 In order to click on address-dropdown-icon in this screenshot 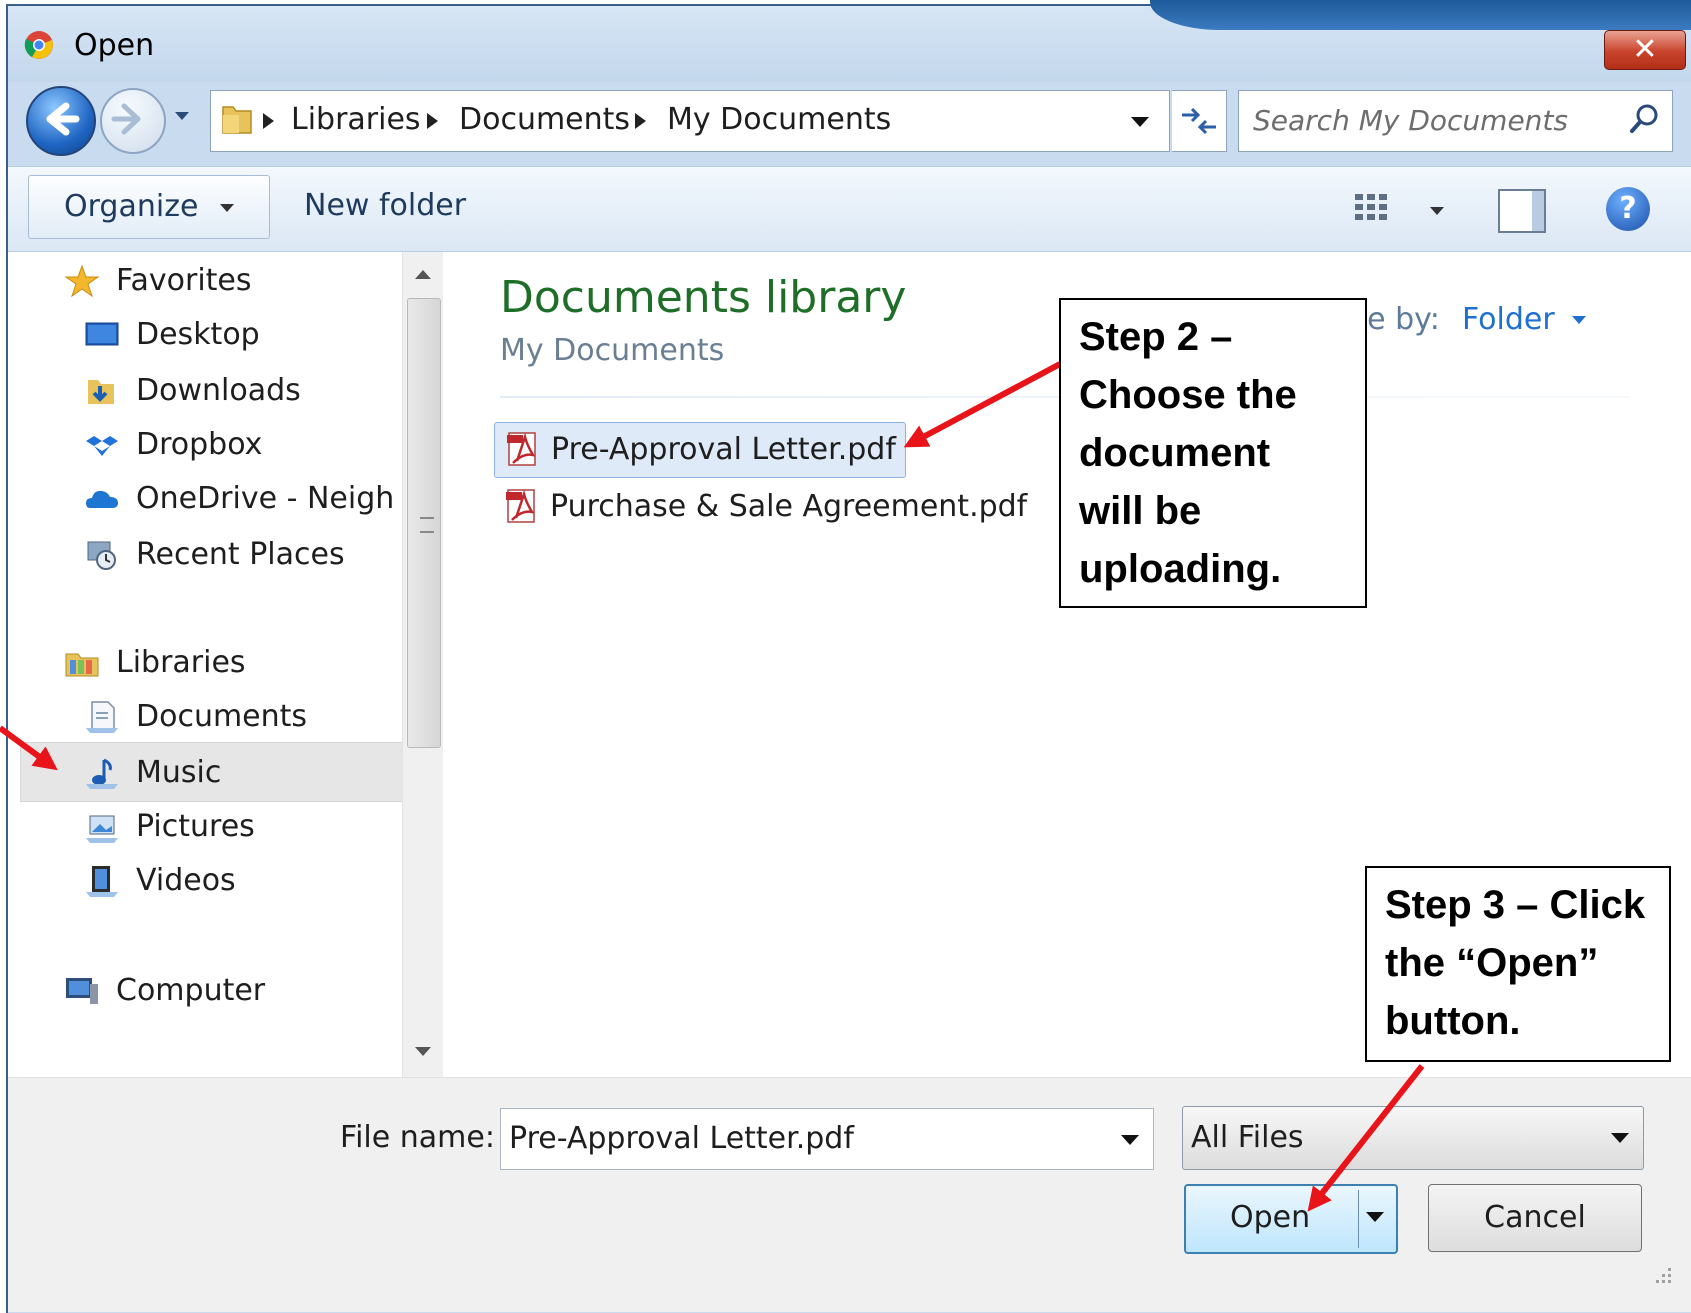, I will do `click(1140, 122)`.